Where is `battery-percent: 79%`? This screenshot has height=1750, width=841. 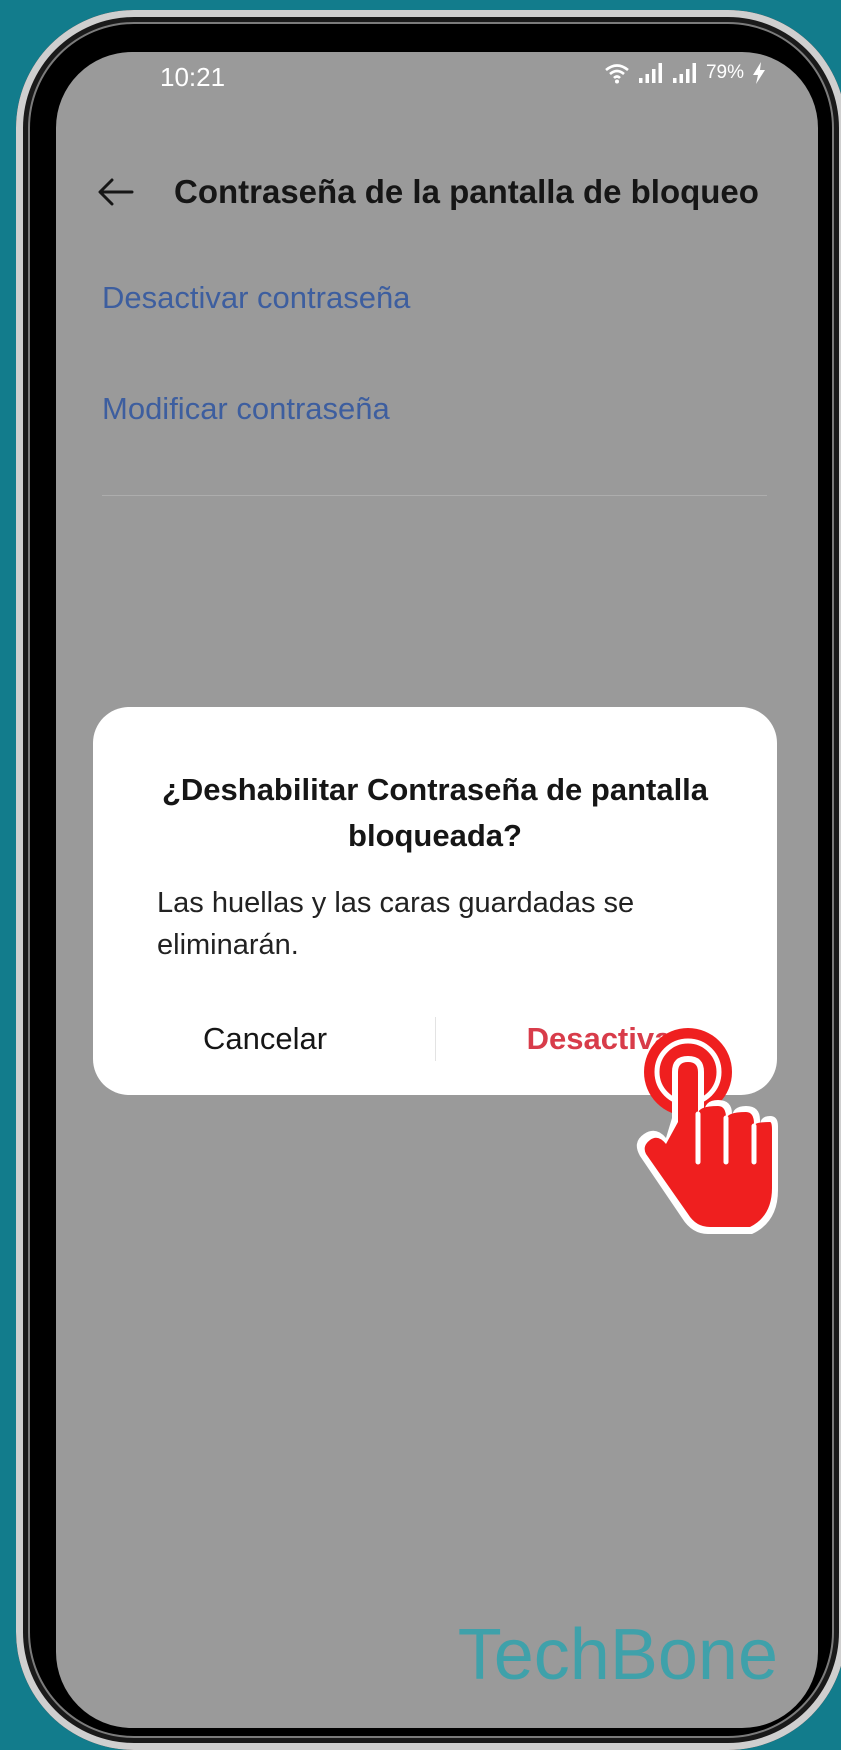
battery-percent: 79% is located at coordinates (724, 72).